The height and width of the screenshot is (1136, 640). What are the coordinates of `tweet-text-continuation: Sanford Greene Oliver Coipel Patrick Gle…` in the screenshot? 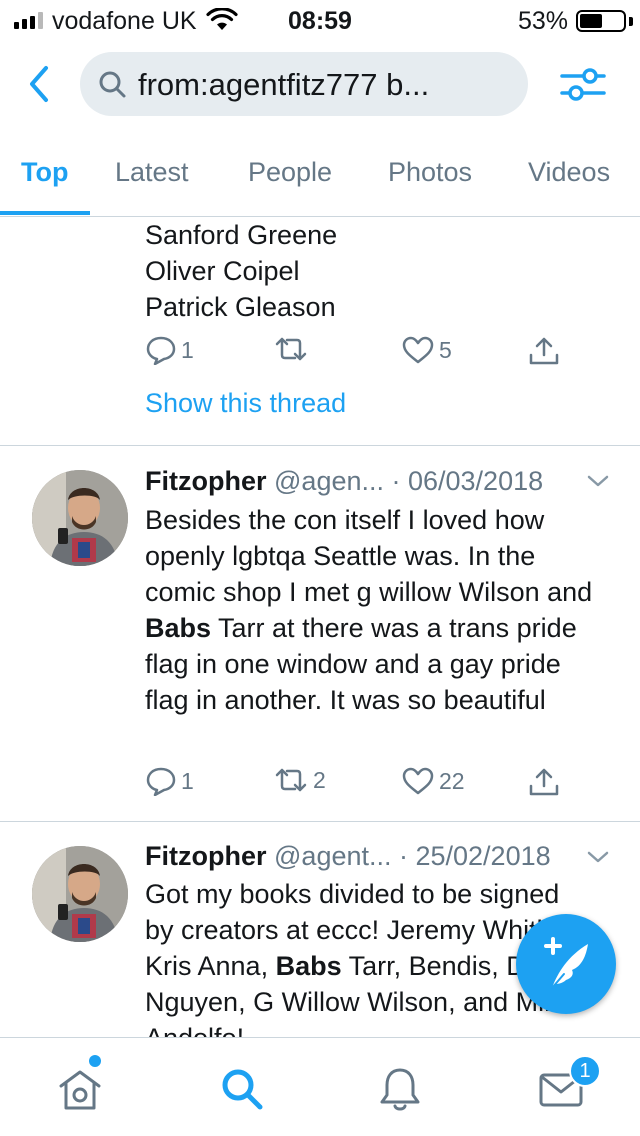 It's located at (241, 271).